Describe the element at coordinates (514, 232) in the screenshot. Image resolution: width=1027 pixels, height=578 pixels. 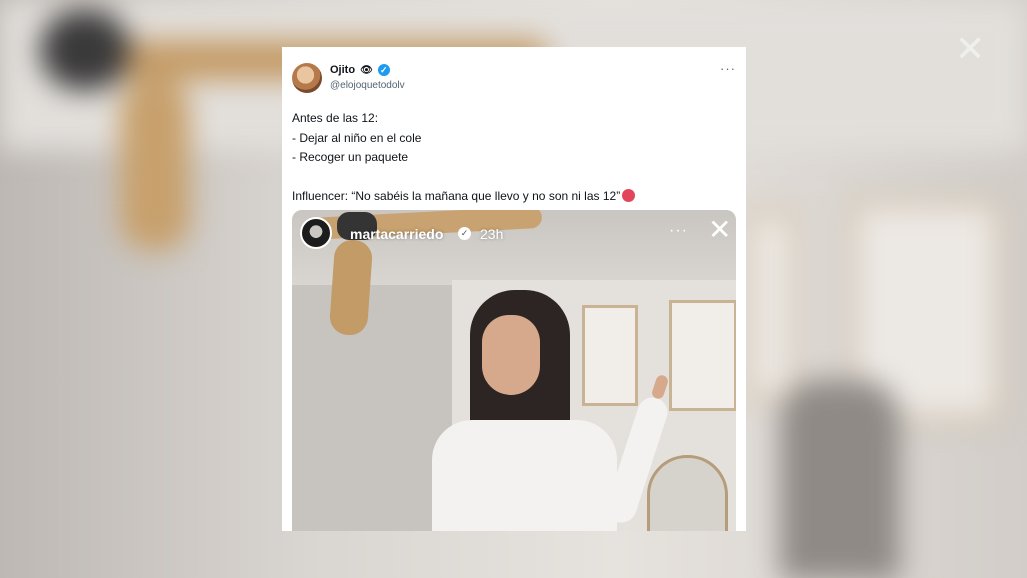
I see `story-header: martacarriedo ✓ 23h ··· ✕` at that location.